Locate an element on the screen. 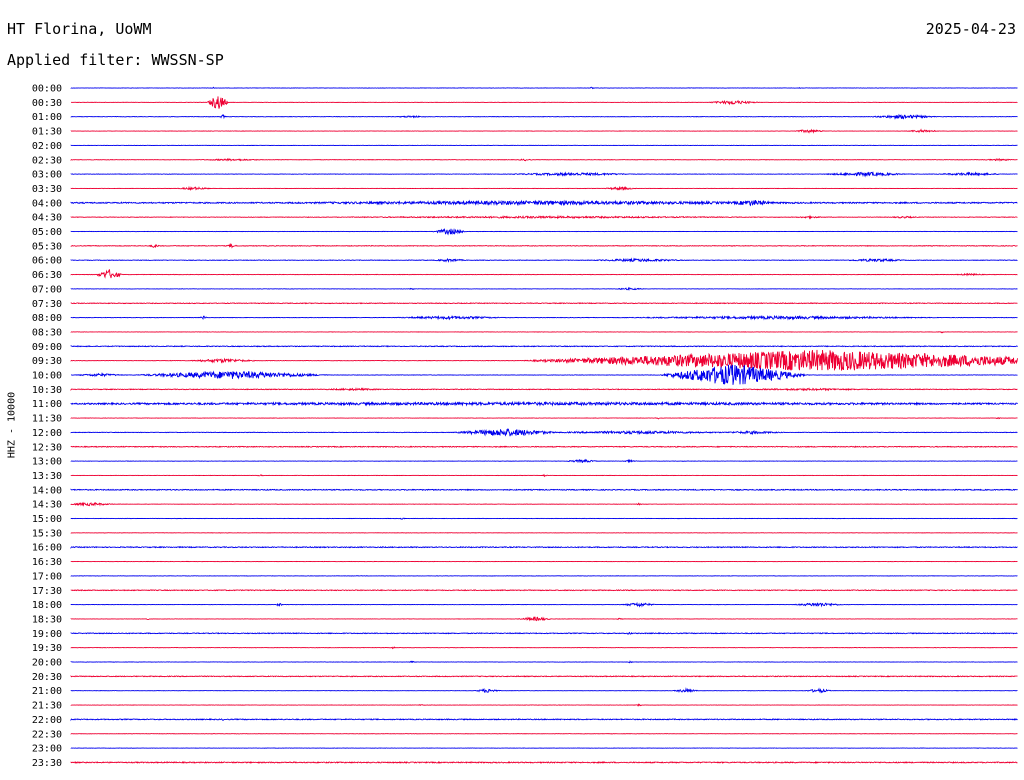 This screenshot has height=780, width=1024. time-label: 17:00 is located at coordinates (47, 576).